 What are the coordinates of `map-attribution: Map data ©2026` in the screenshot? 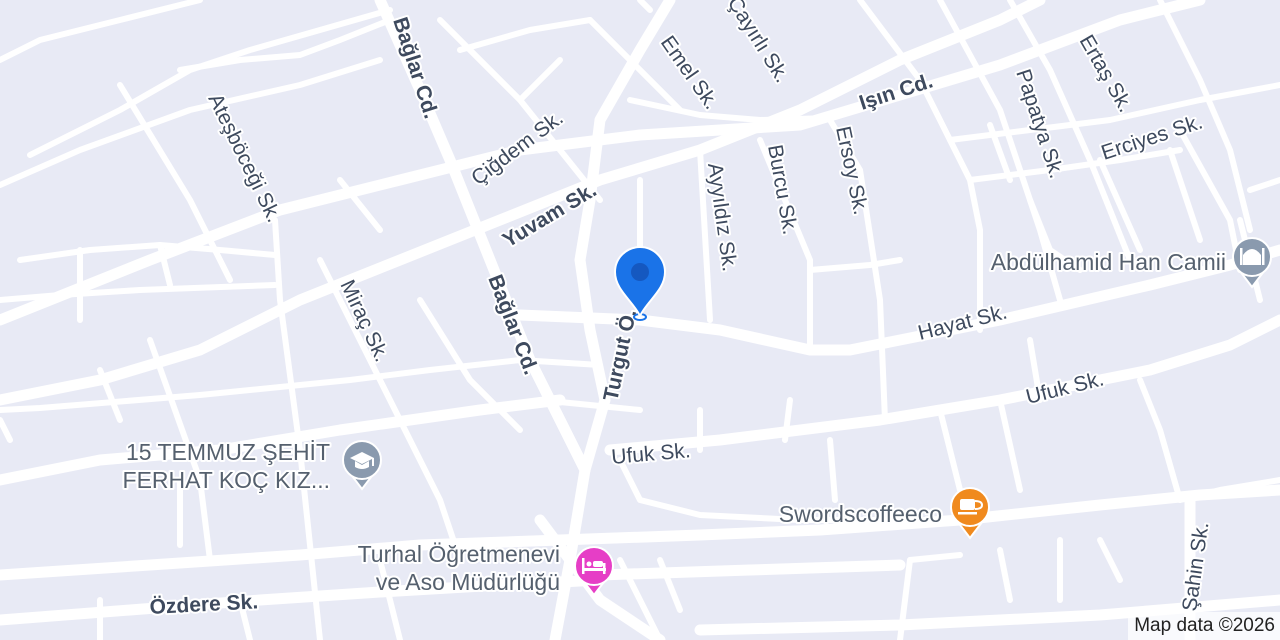 It's located at (1204, 626).